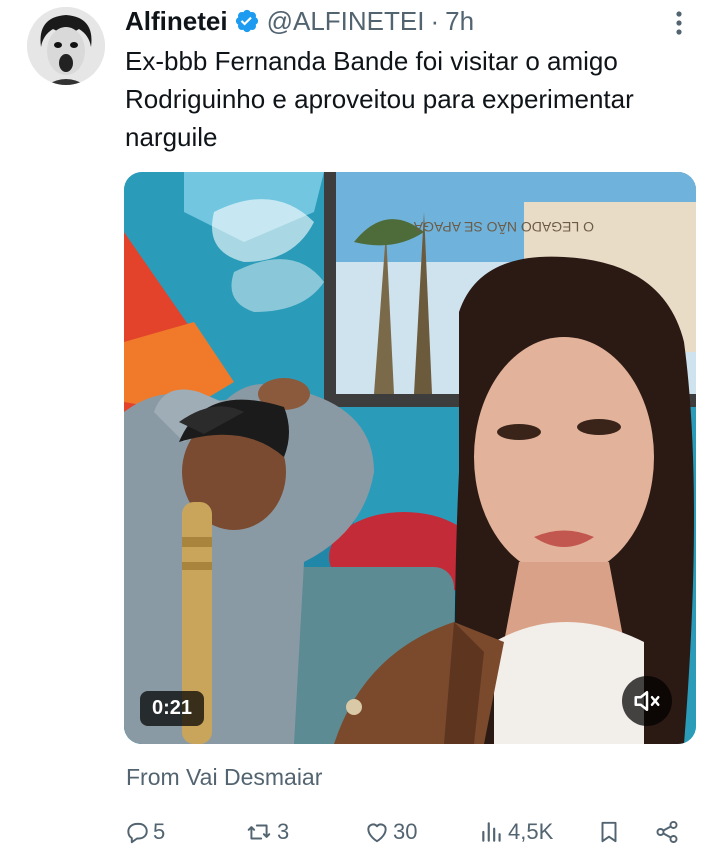 The width and height of the screenshot is (720, 865). I want to click on display-name: Alfinetei, so click(176, 21).